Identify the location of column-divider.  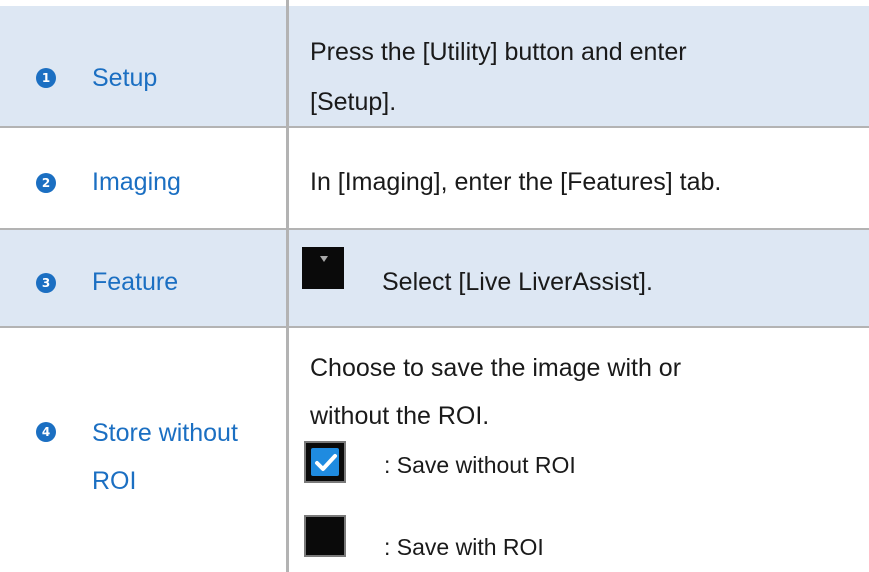
(287, 286).